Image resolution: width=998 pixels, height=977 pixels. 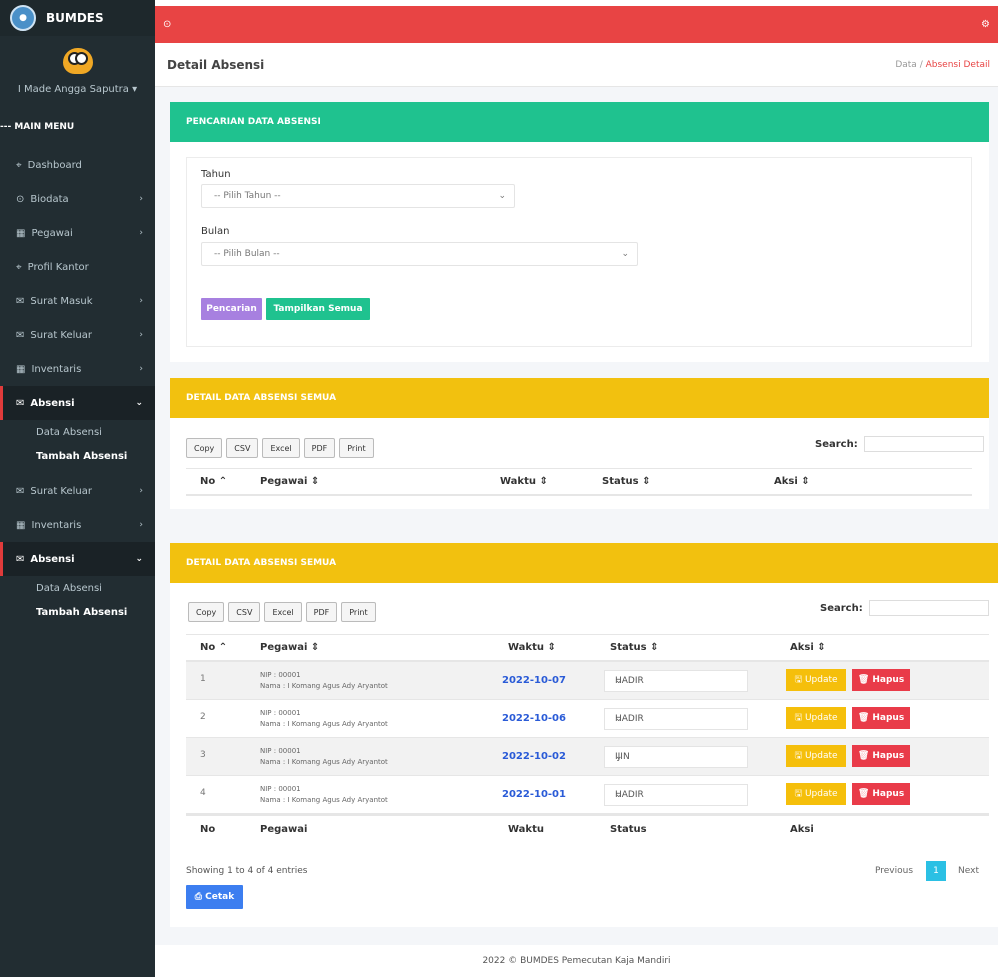 I want to click on sidebar-item-label: Dashboard, so click(x=54, y=165).